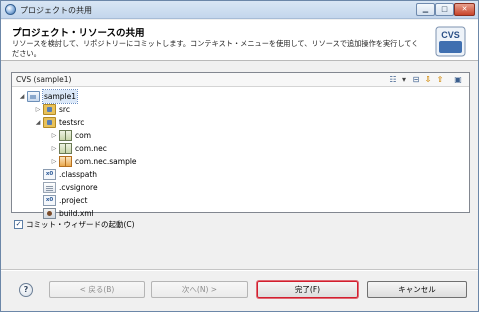 This screenshot has width=479, height=312. Describe the element at coordinates (60, 96) in the screenshot. I see `tree-item-label: sample1` at that location.